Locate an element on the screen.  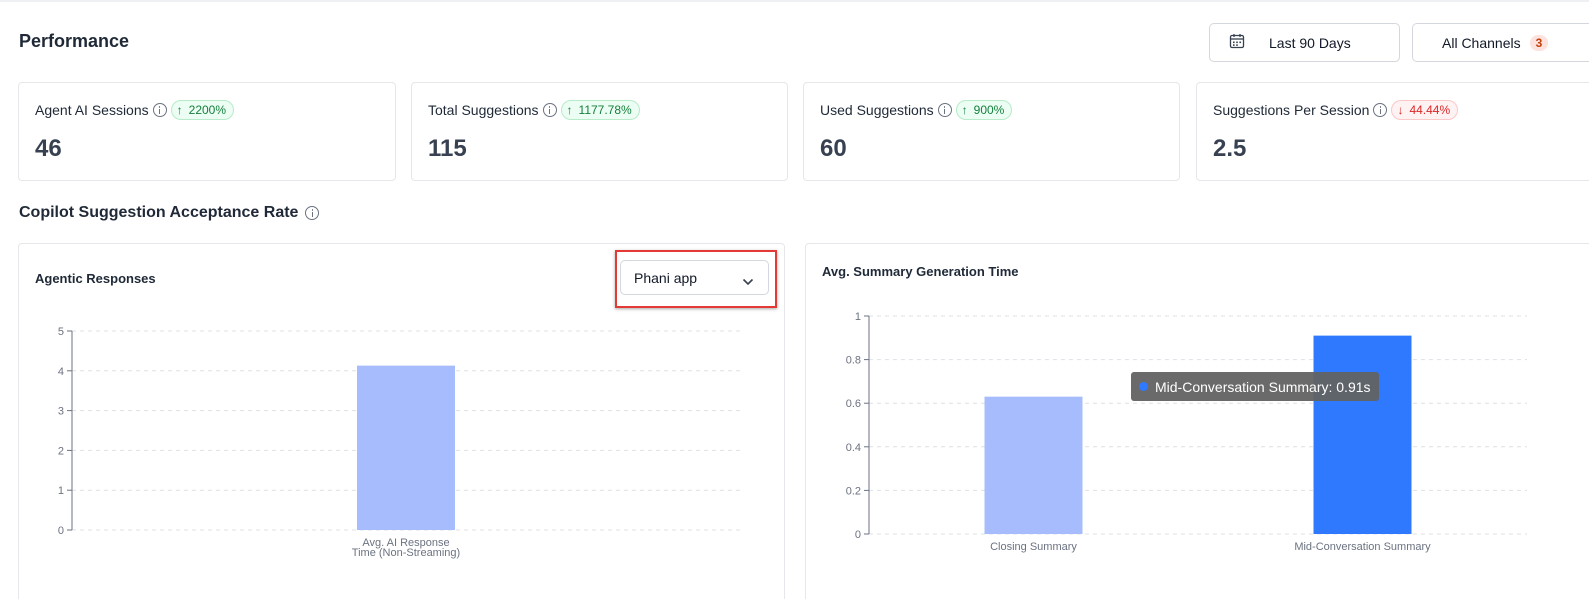
y-tick-label: 0.2 is located at coordinates (853, 491).